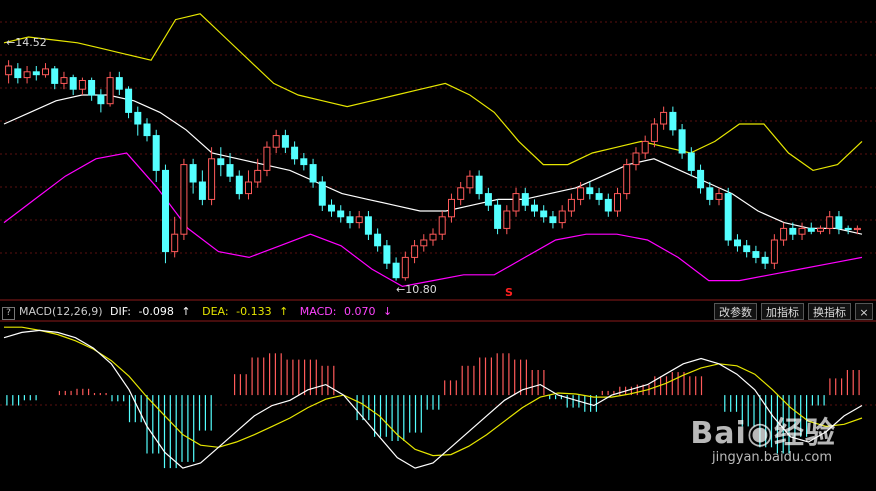 The image size is (876, 491). Describe the element at coordinates (26, 42) in the screenshot. I see `high-price-label: ←14.52` at that location.